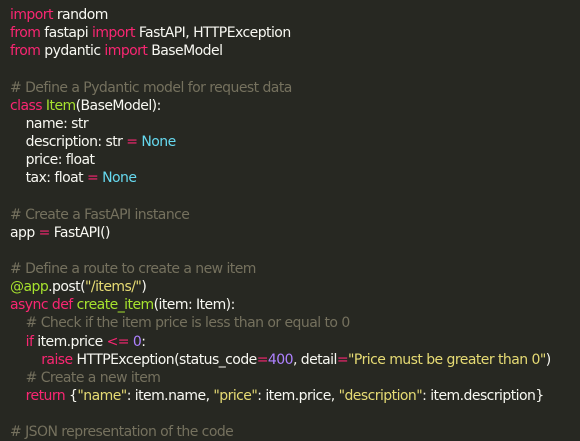  What do you see at coordinates (194, 305) in the screenshot?
I see `code-token: (item: Item):` at bounding box center [194, 305].